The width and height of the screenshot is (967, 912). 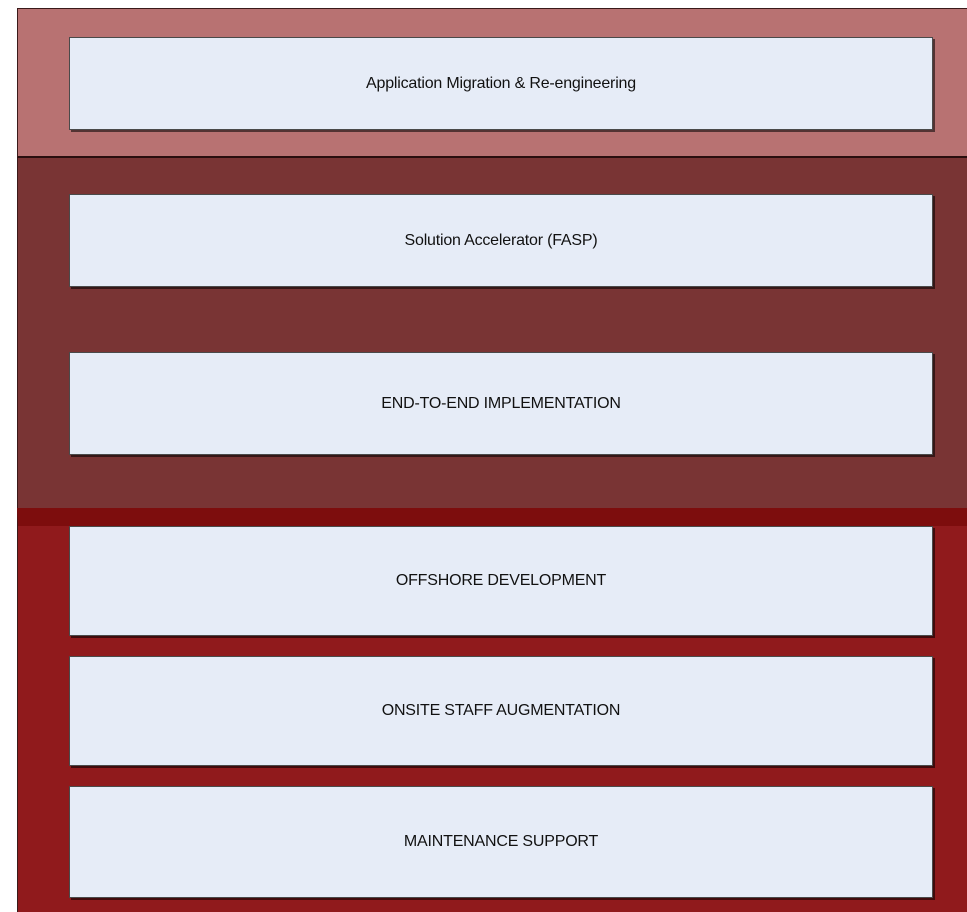 I want to click on box-end-to-end-implementation: END-TO-END IMPLEMENTATION, so click(x=501, y=403).